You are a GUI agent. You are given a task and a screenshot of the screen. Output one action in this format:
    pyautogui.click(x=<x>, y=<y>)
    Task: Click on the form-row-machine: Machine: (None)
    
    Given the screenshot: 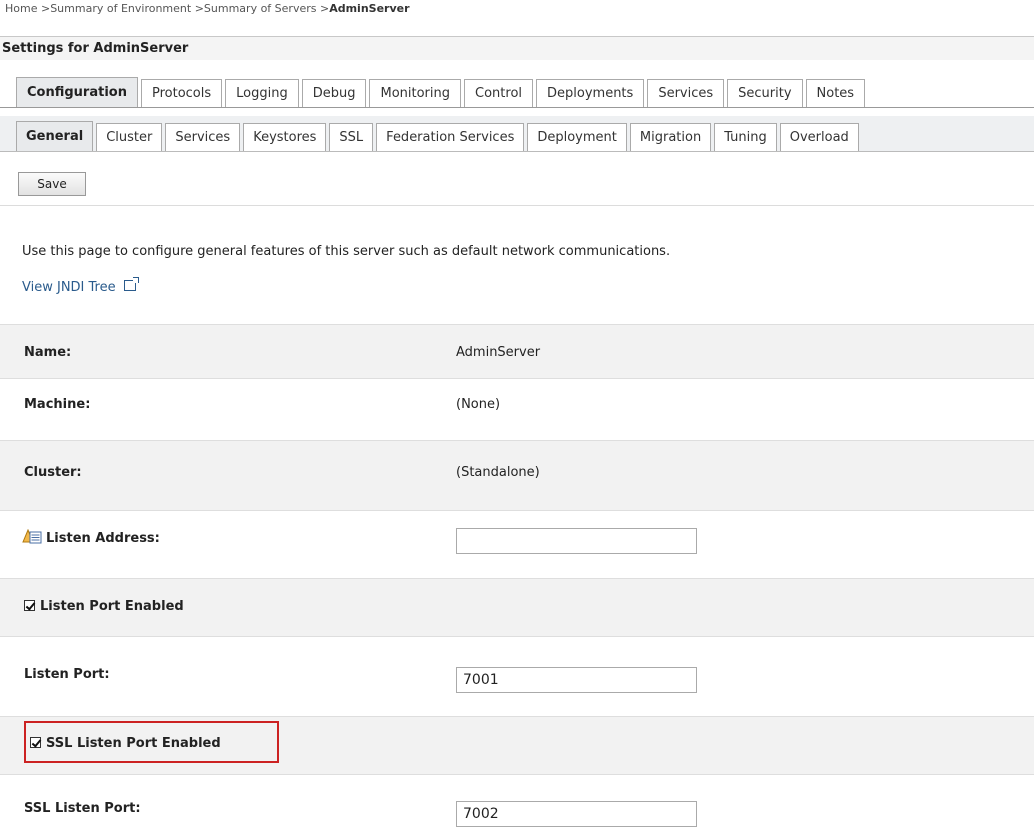 What is the action you would take?
    pyautogui.click(x=517, y=409)
    